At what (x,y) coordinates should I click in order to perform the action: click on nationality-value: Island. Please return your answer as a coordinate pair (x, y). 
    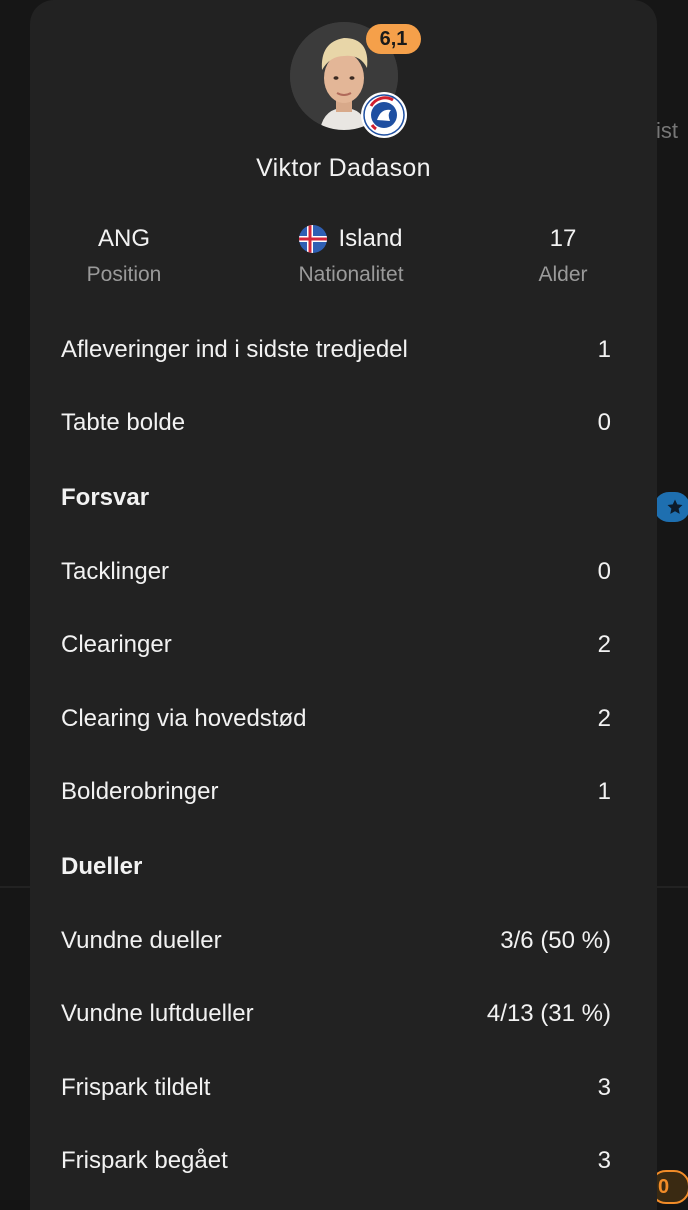
    Looking at the image, I should click on (370, 238).